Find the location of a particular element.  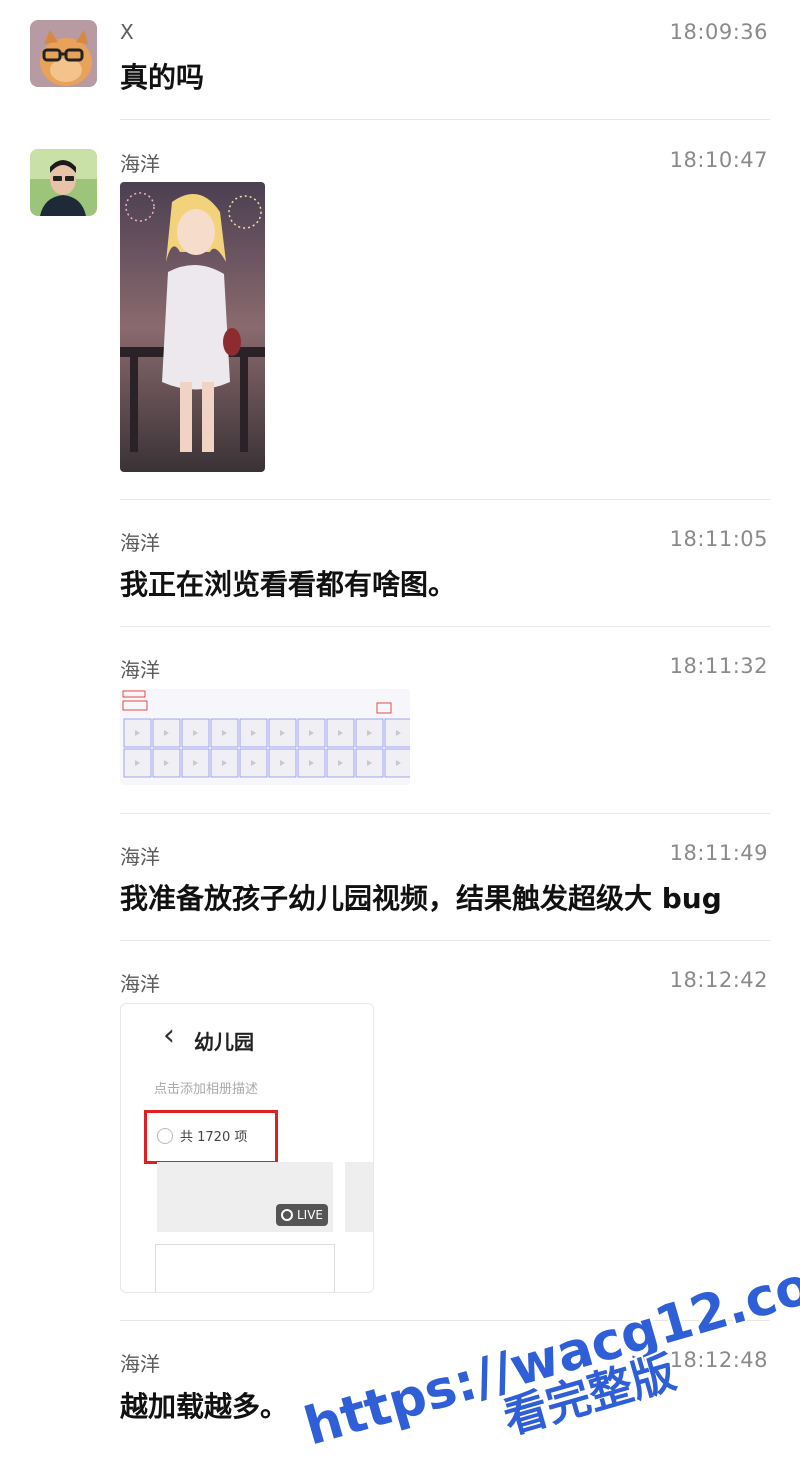

message-time: 18:11:49 is located at coordinates (718, 853).